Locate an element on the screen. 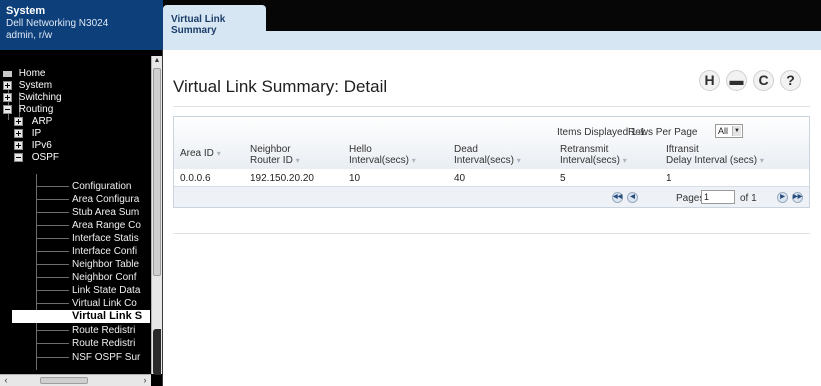 The image size is (821, 386). nav-ospf-item-selected: Virtual Link S is located at coordinates (81, 316).